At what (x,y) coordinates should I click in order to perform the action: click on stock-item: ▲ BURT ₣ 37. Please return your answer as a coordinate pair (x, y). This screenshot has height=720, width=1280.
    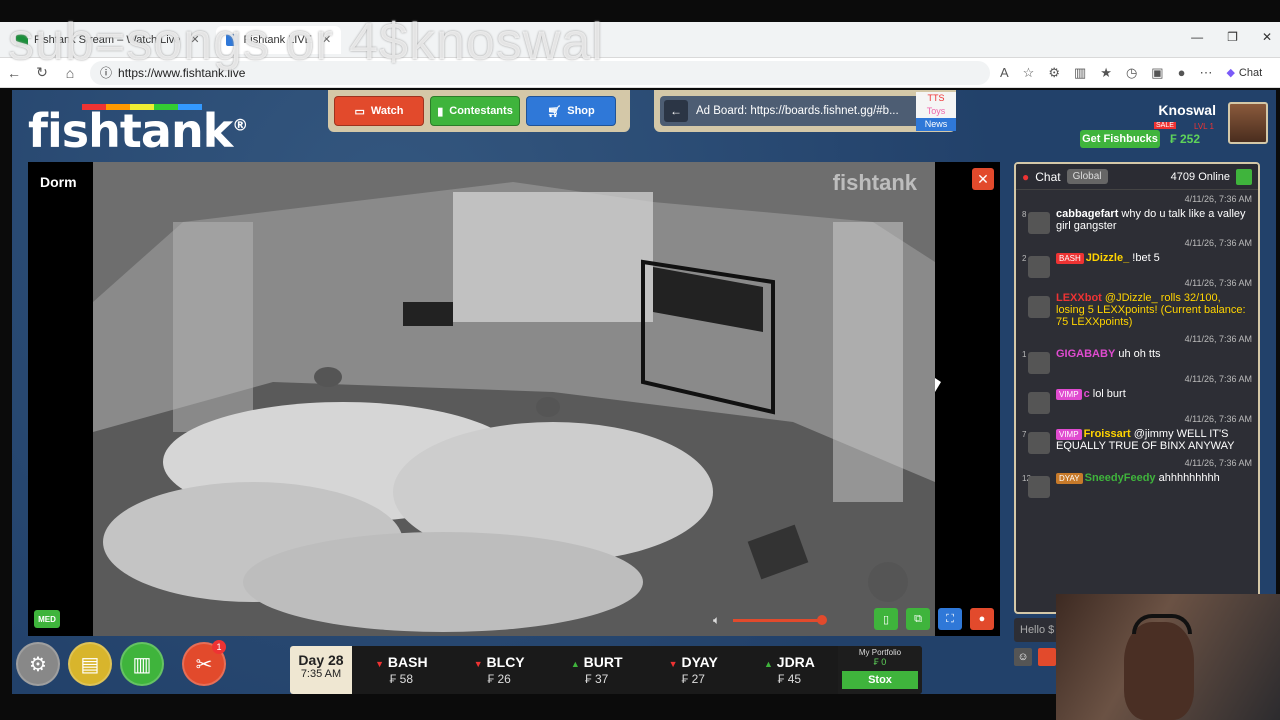
    Looking at the image, I should click on (597, 670).